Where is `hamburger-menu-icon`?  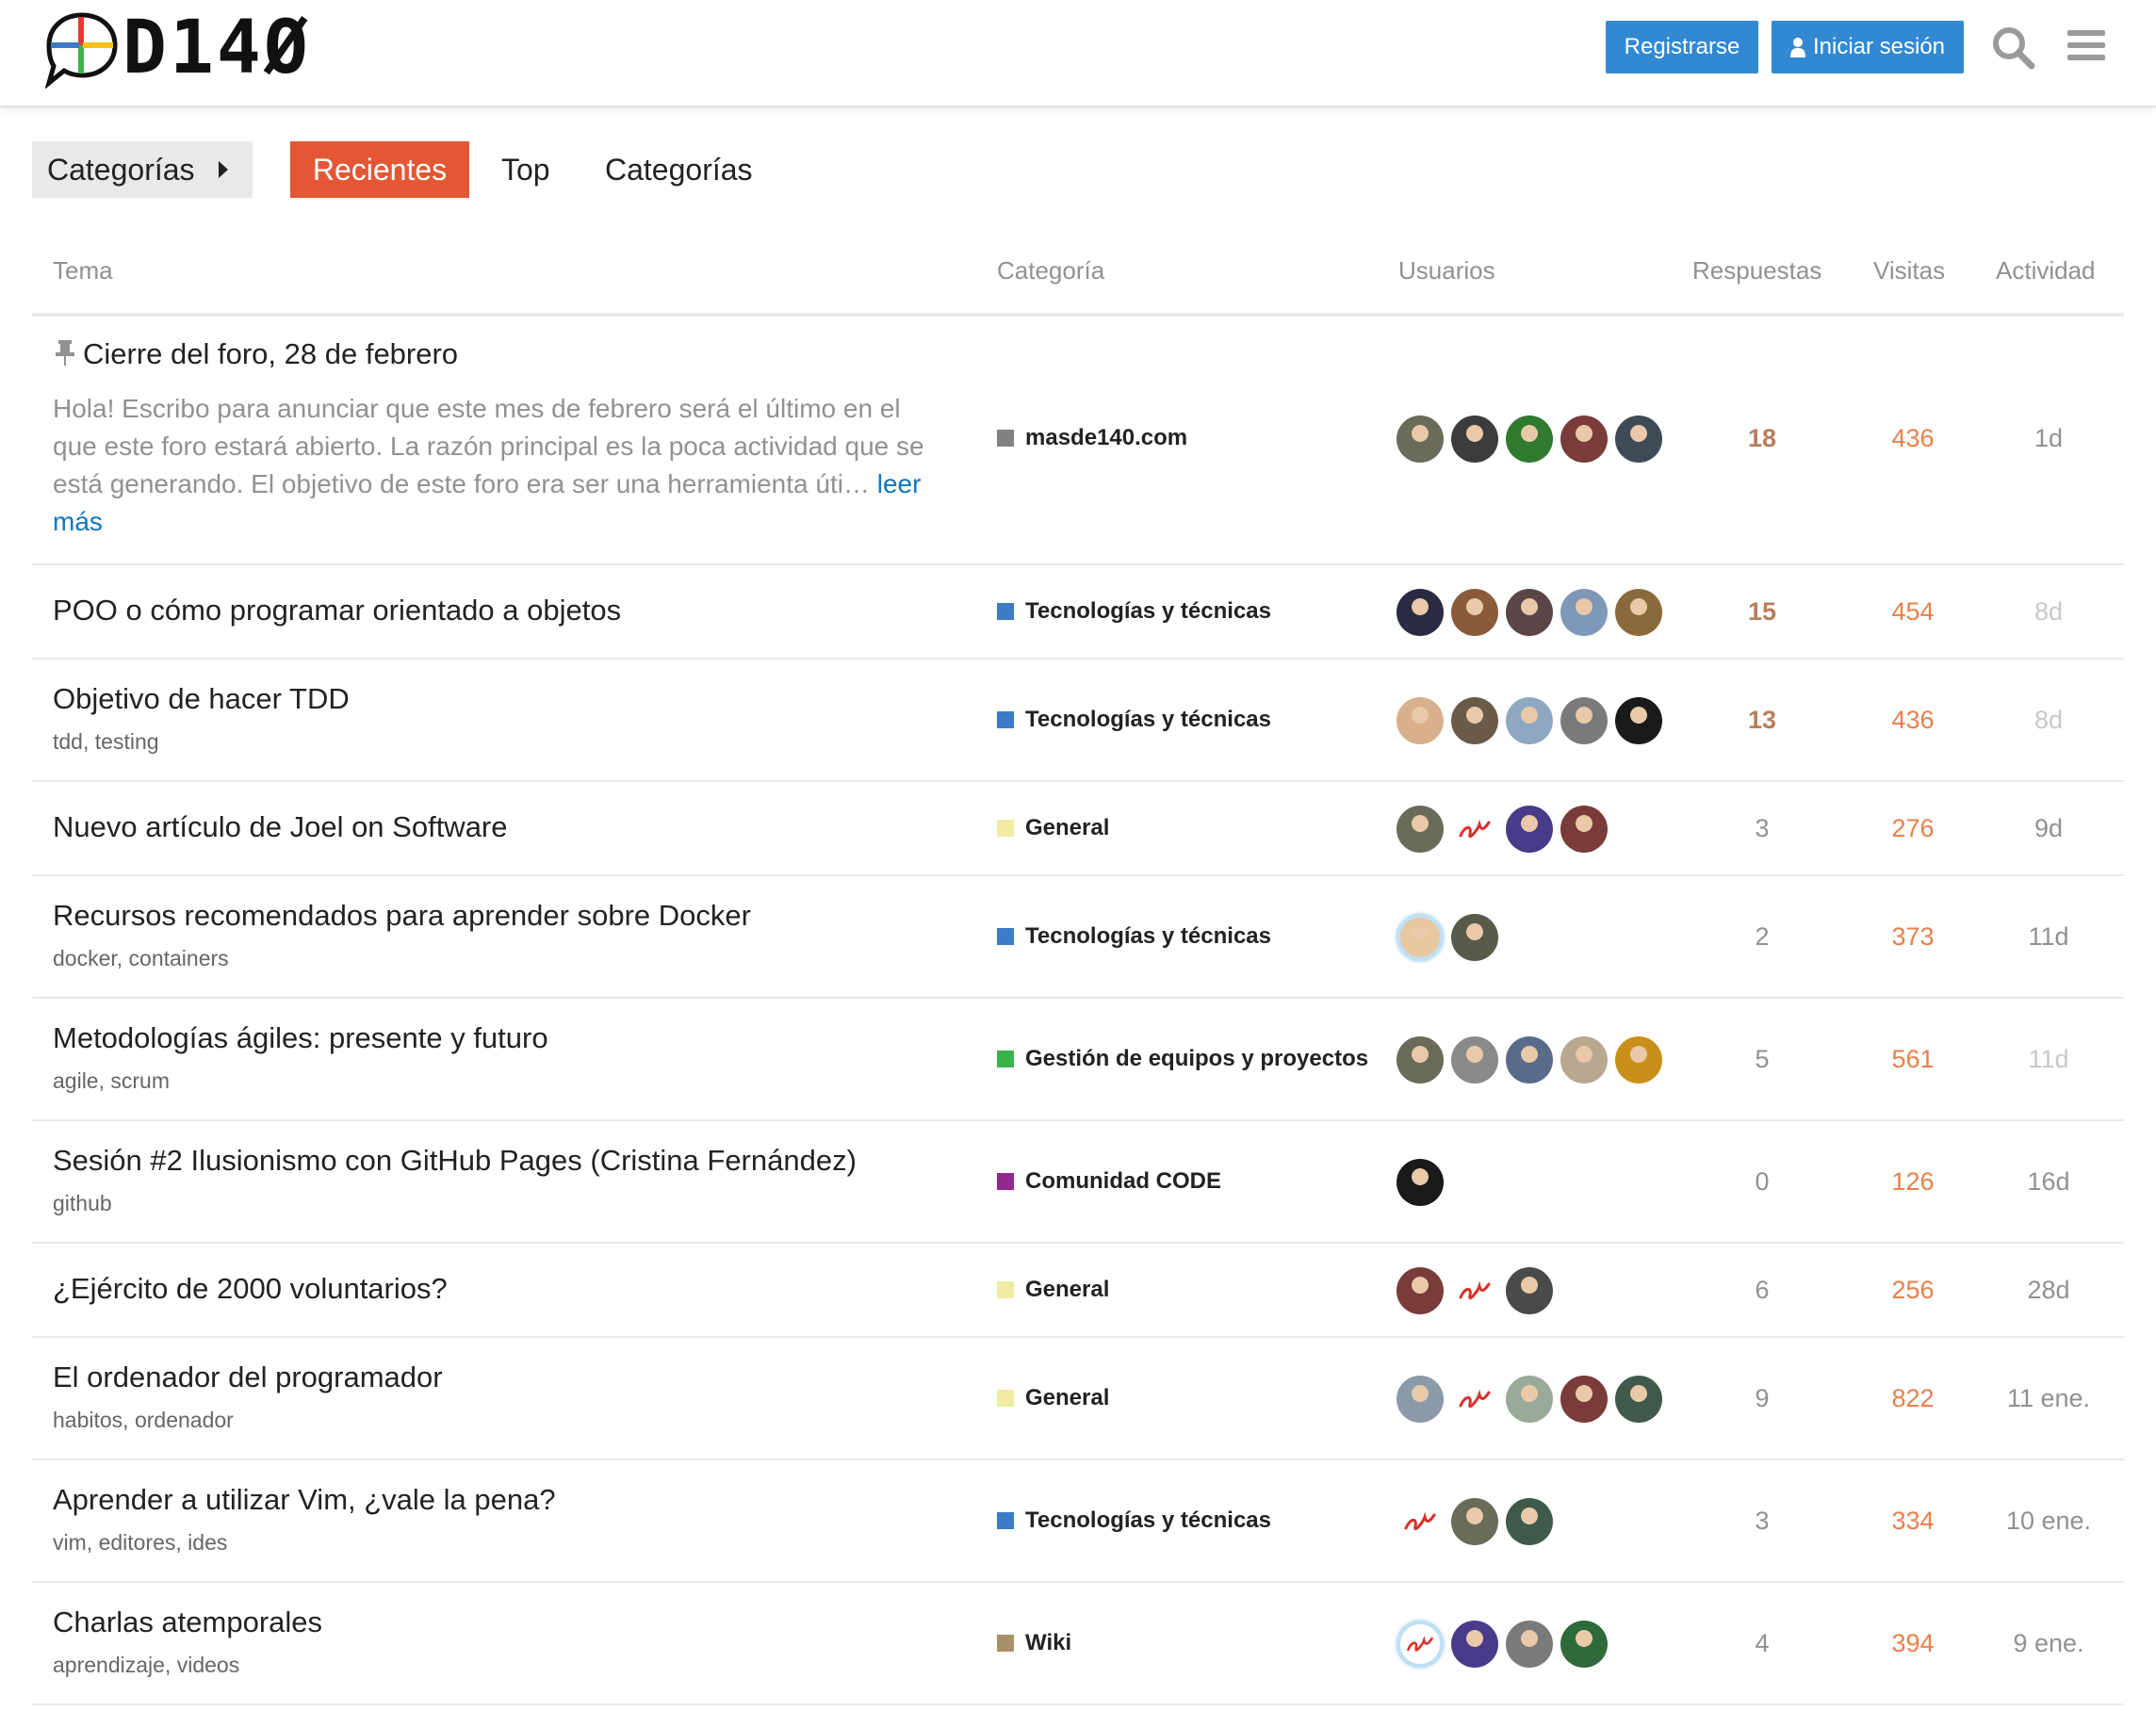 hamburger-menu-icon is located at coordinates (2086, 45).